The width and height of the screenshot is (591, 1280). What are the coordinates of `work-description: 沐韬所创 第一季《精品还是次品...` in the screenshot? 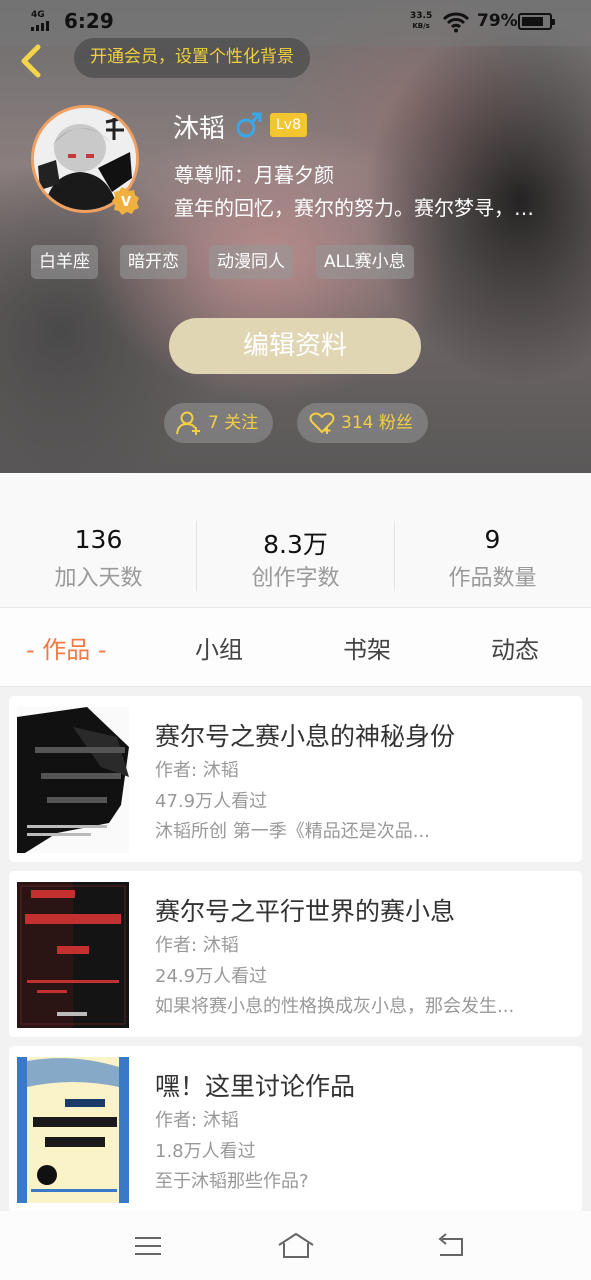 It's located at (292, 831).